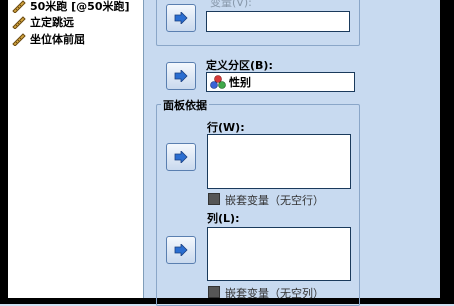 The width and height of the screenshot is (454, 306). What do you see at coordinates (279, 254) in the screenshot?
I see `columns-field` at bounding box center [279, 254].